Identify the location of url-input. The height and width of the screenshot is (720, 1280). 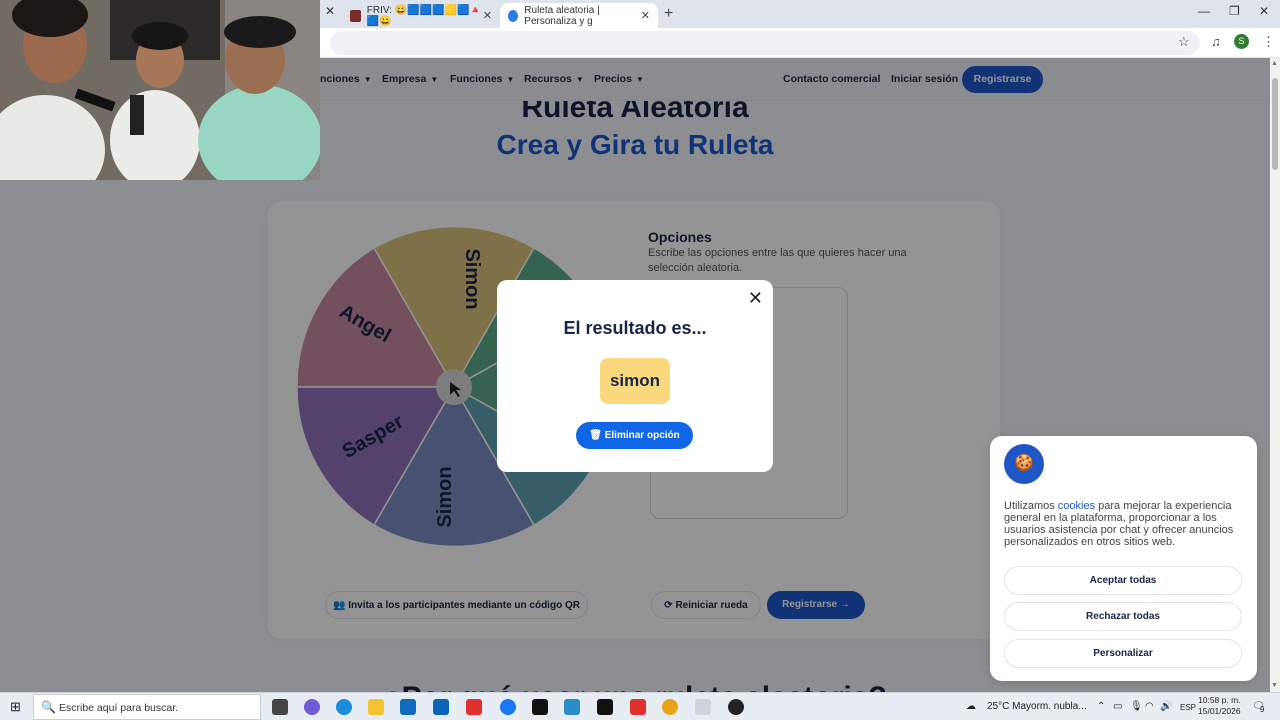
(765, 43).